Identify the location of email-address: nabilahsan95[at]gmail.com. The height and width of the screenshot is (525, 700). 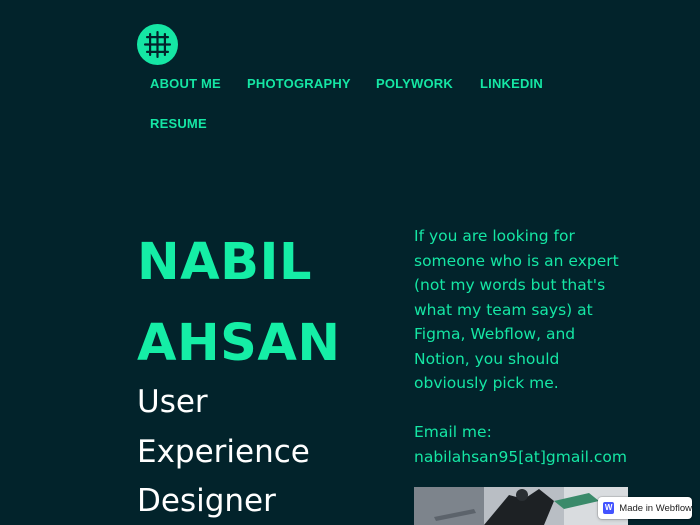
(520, 456).